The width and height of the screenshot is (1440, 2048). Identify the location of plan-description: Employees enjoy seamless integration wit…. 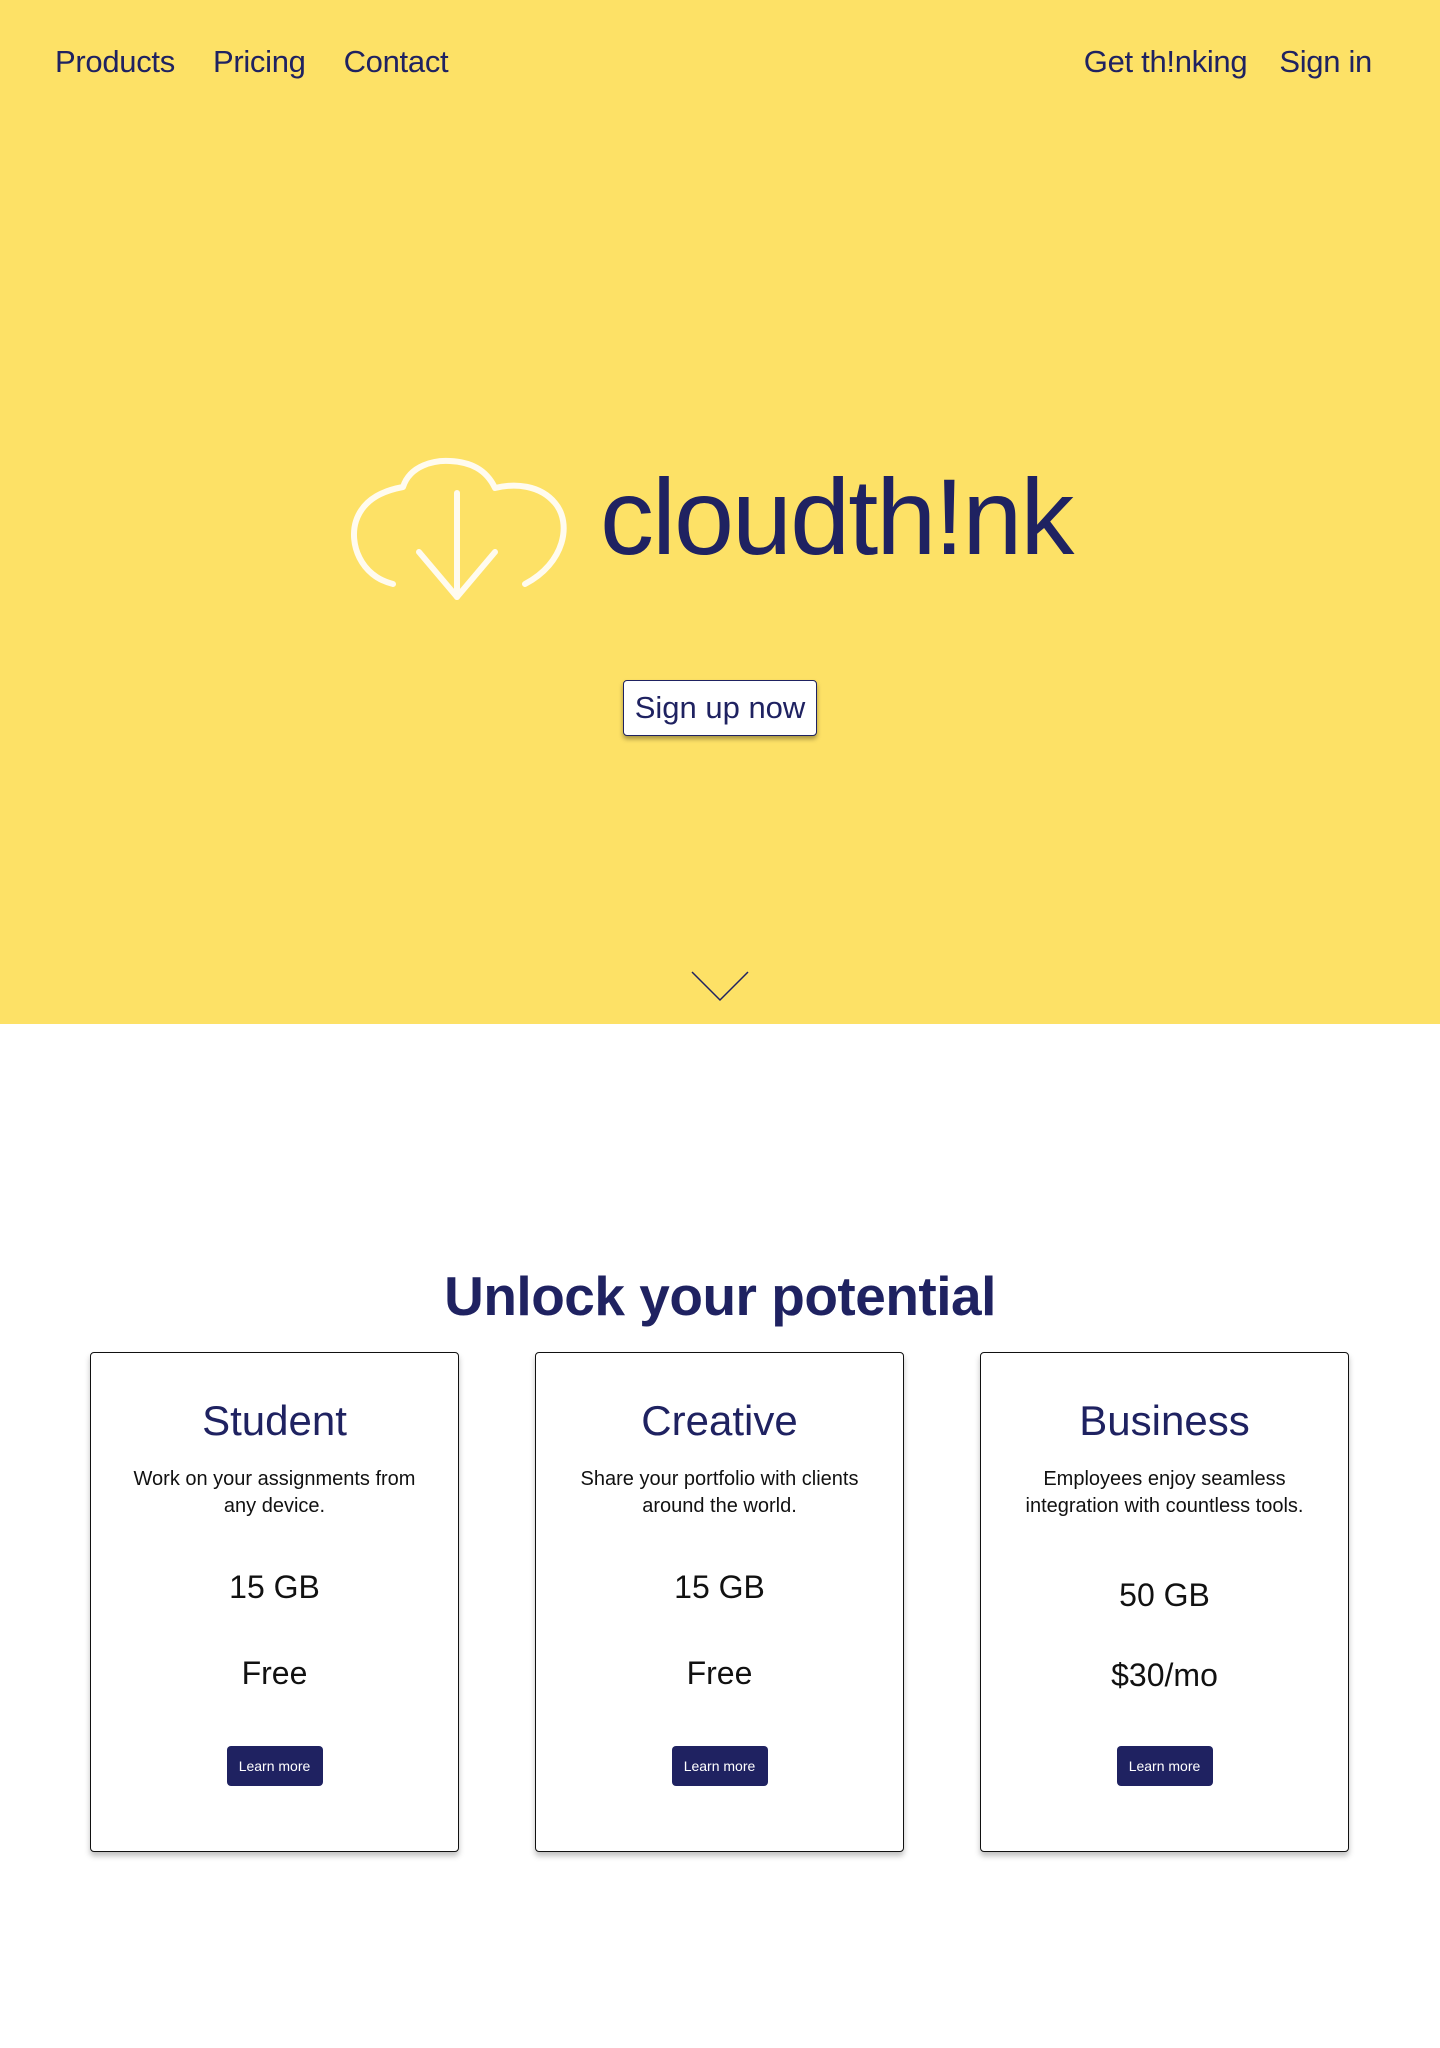
(1164, 1492).